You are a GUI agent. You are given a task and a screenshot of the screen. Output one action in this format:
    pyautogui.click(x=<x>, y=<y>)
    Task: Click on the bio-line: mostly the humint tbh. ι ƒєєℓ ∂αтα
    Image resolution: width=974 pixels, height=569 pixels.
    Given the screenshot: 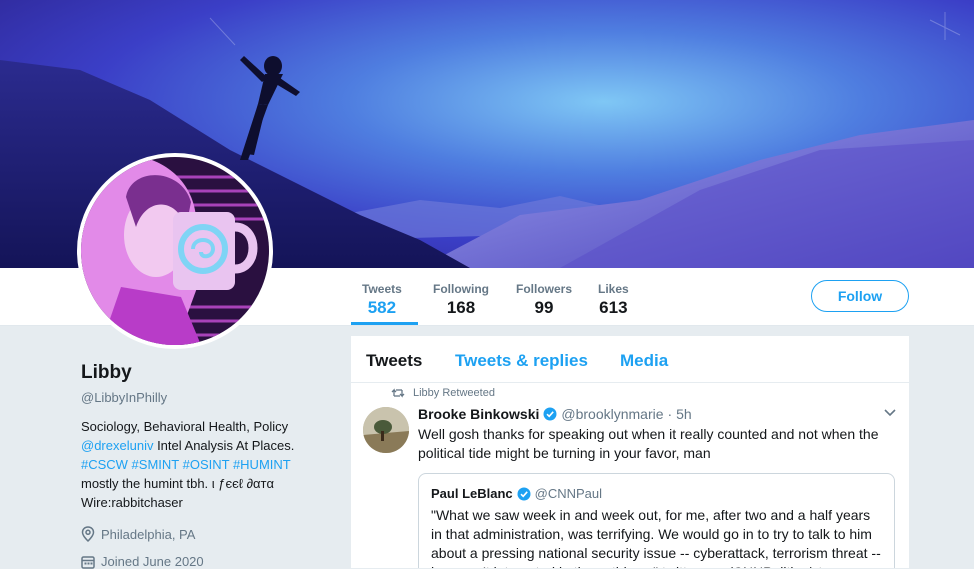 What is the action you would take?
    pyautogui.click(x=178, y=483)
    